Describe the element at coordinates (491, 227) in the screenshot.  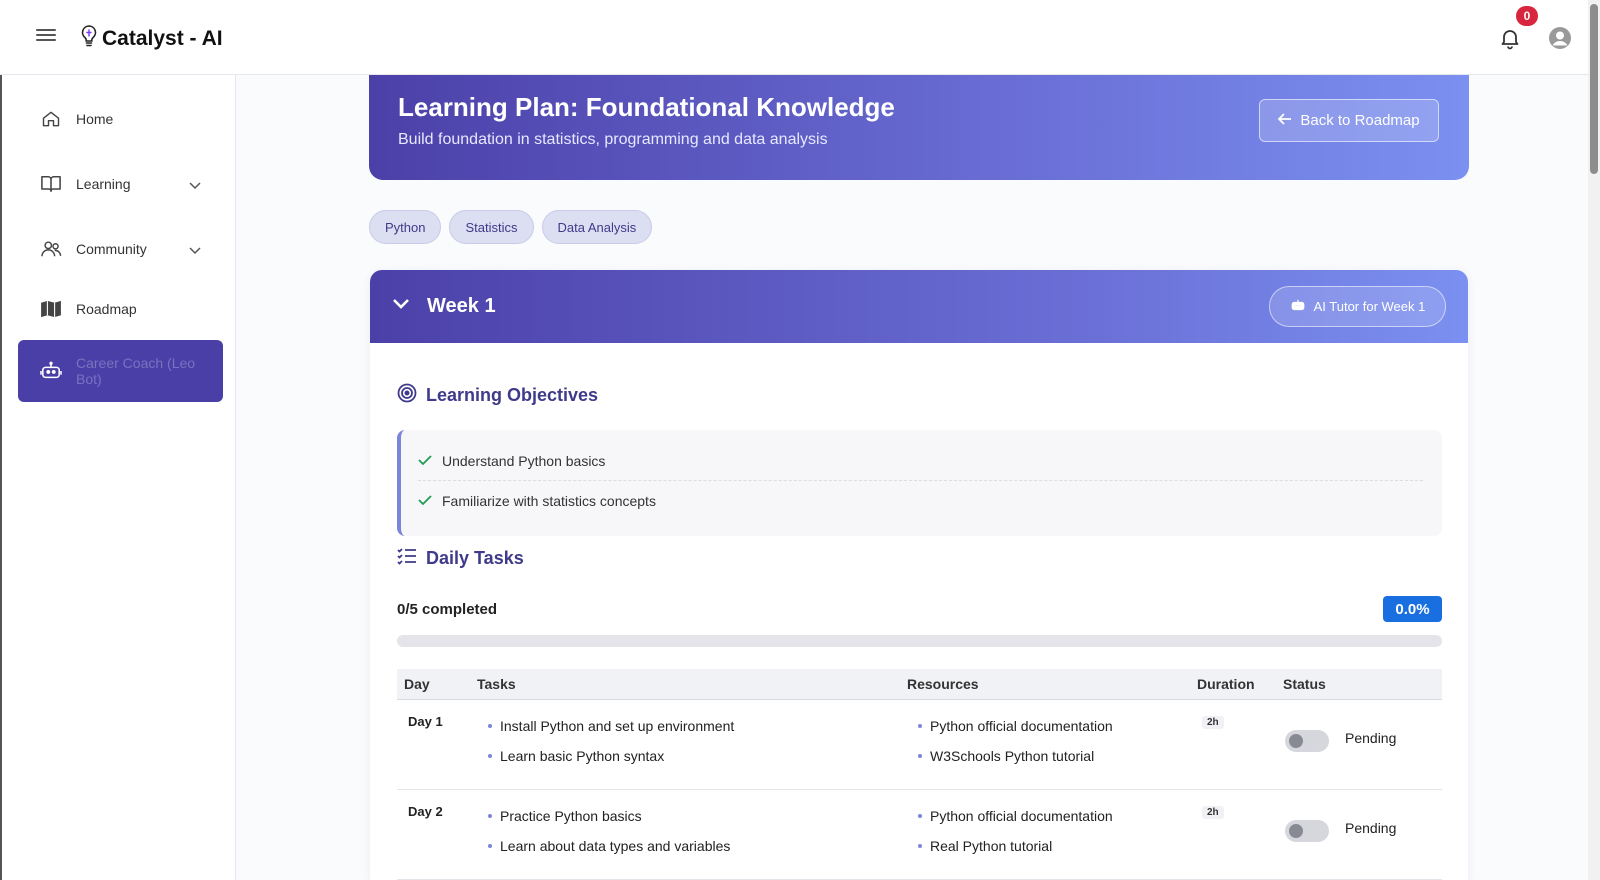
I see `tag-statistics: Statistics` at that location.